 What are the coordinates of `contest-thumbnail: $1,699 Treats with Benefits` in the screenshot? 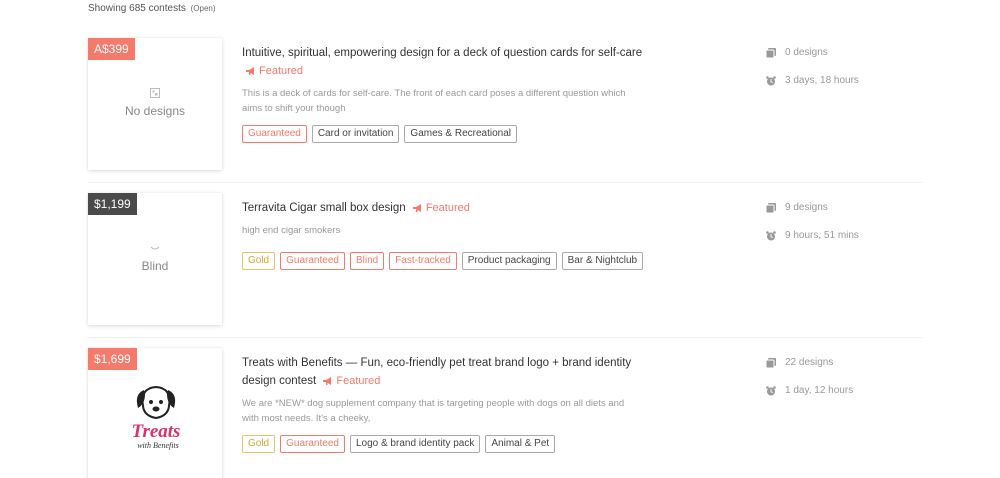 It's located at (155, 413).